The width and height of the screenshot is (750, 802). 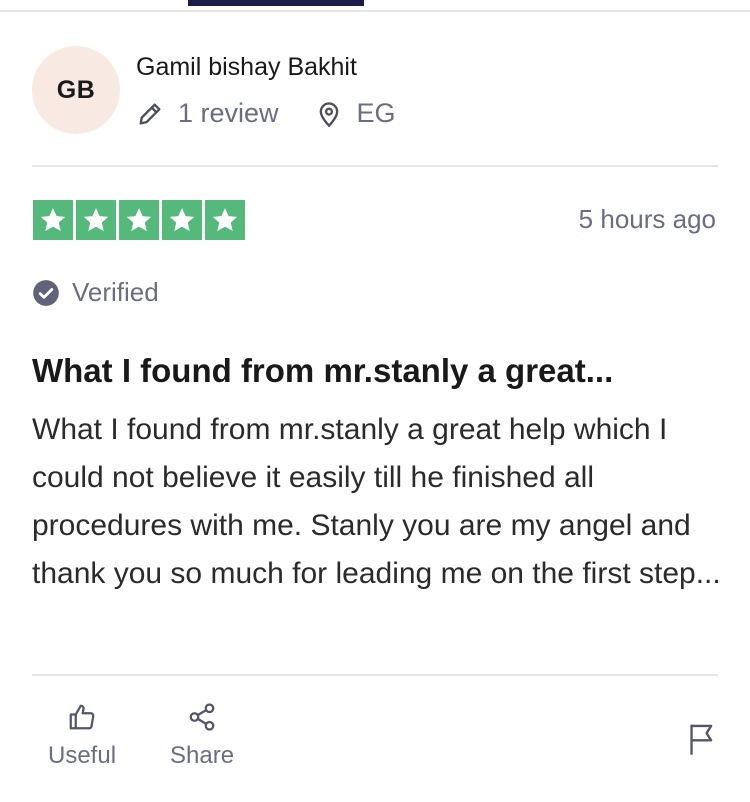 What do you see at coordinates (202, 755) in the screenshot?
I see `share-label: Share` at bounding box center [202, 755].